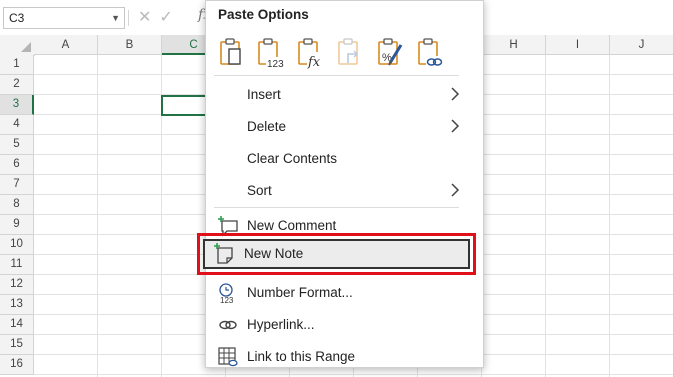 The width and height of the screenshot is (674, 377). Describe the element at coordinates (17, 145) in the screenshot. I see `row-header-5: 5` at that location.